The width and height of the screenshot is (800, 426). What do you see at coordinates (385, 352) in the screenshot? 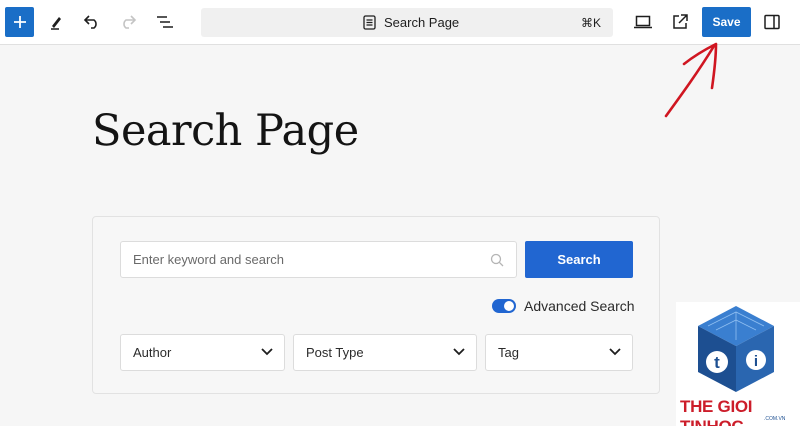
I see `post-type-filter-select: Post Type` at bounding box center [385, 352].